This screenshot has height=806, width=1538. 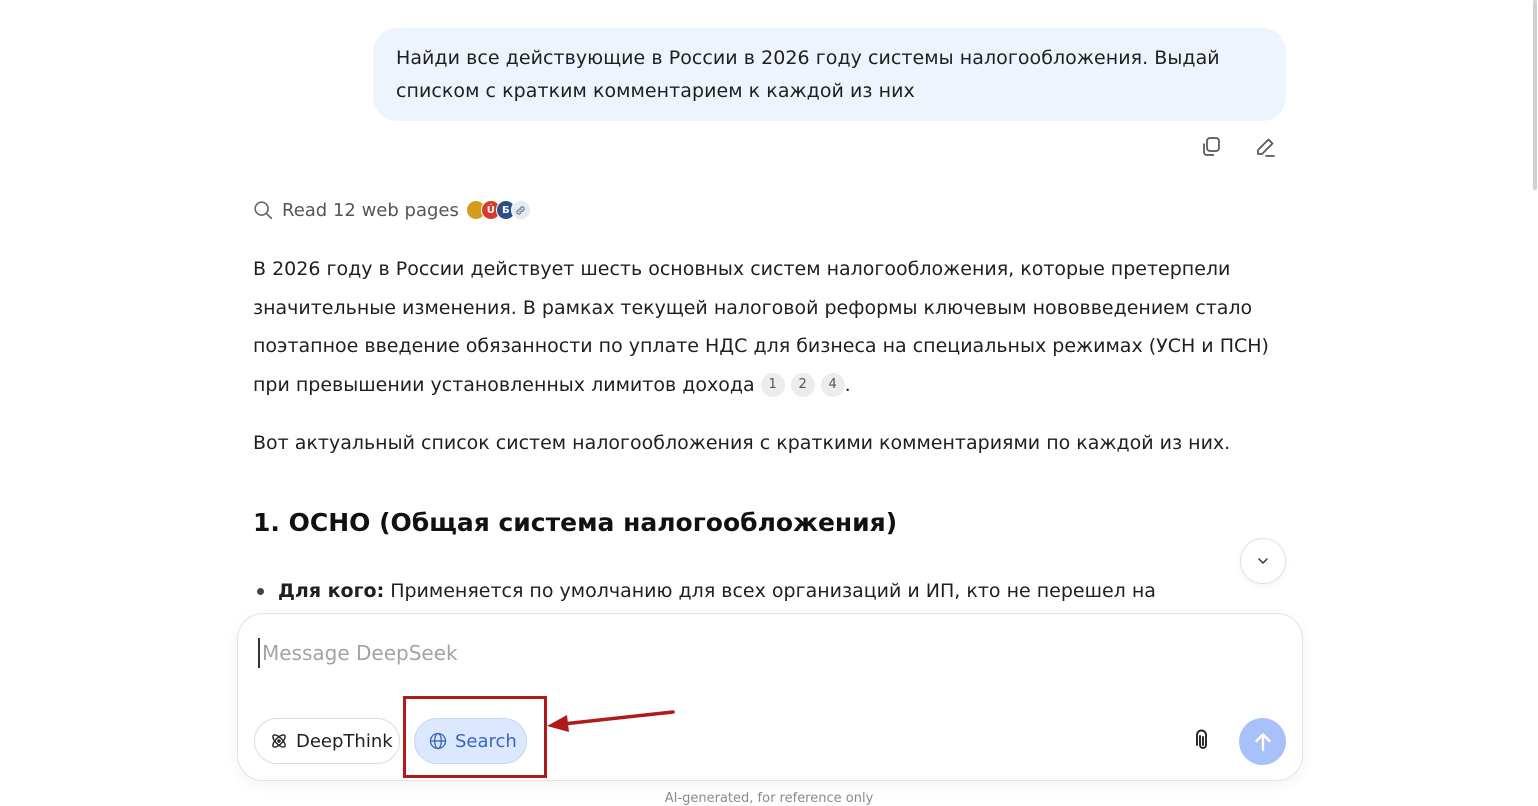 I want to click on arrow-up-icon, so click(x=1262, y=741).